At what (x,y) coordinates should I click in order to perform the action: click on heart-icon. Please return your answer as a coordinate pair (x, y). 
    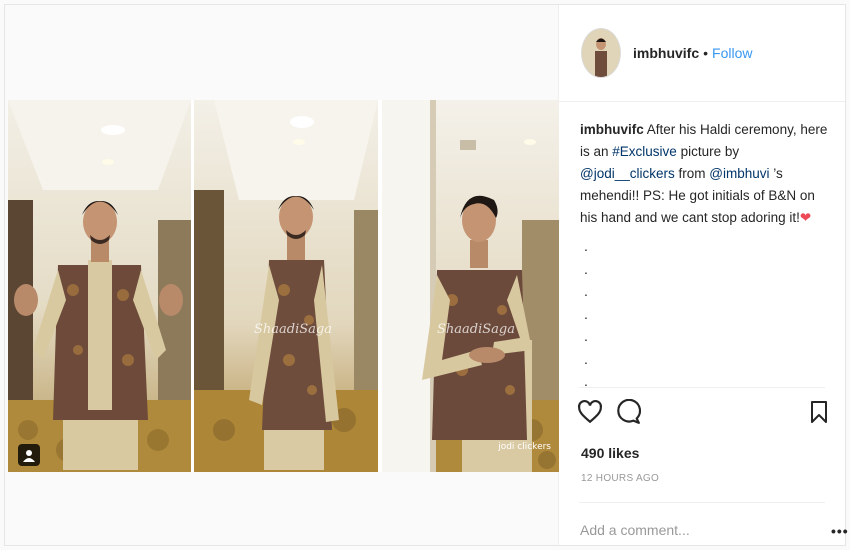
    Looking at the image, I should click on (590, 414).